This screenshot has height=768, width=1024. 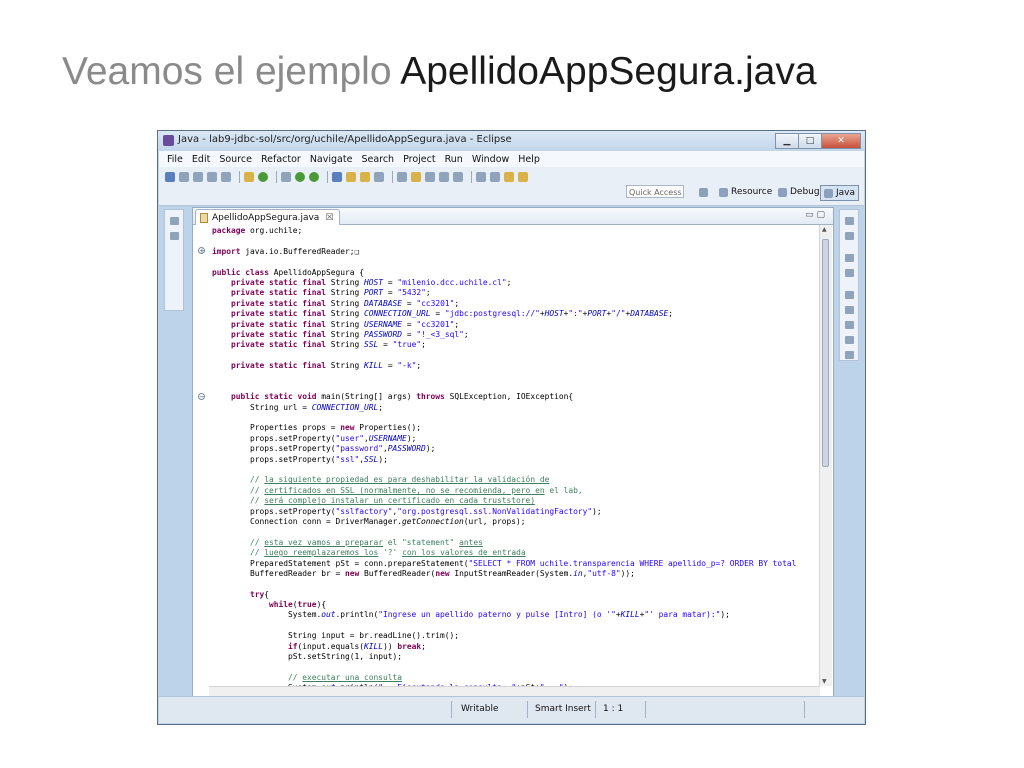 What do you see at coordinates (260, 594) in the screenshot?
I see `code-line: try{` at bounding box center [260, 594].